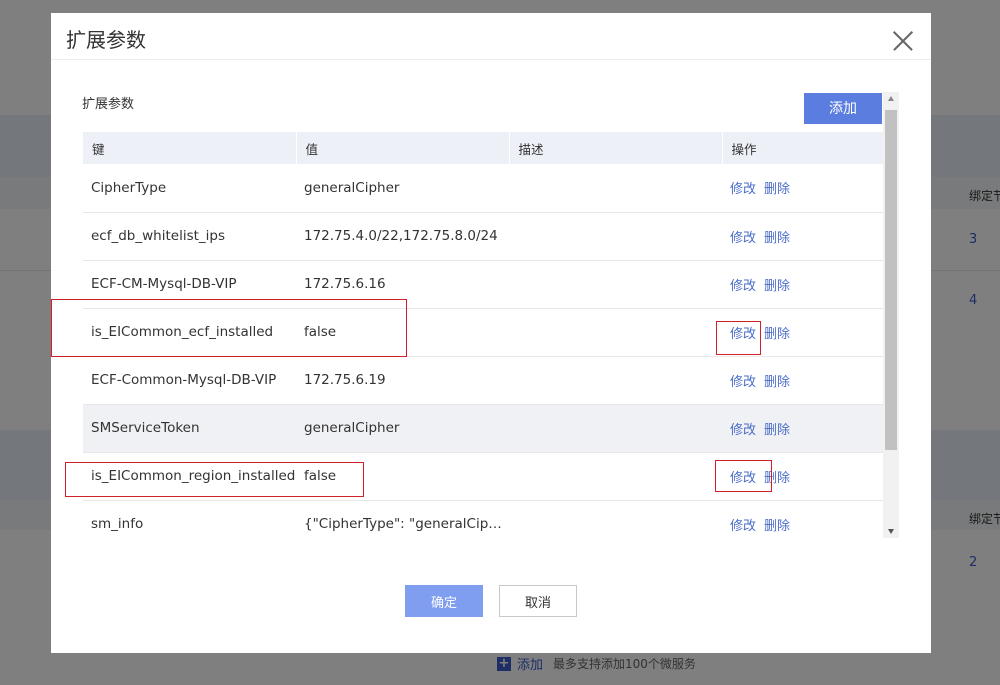 This screenshot has width=1000, height=685. I want to click on cell-key: SMServiceToken, so click(189, 428).